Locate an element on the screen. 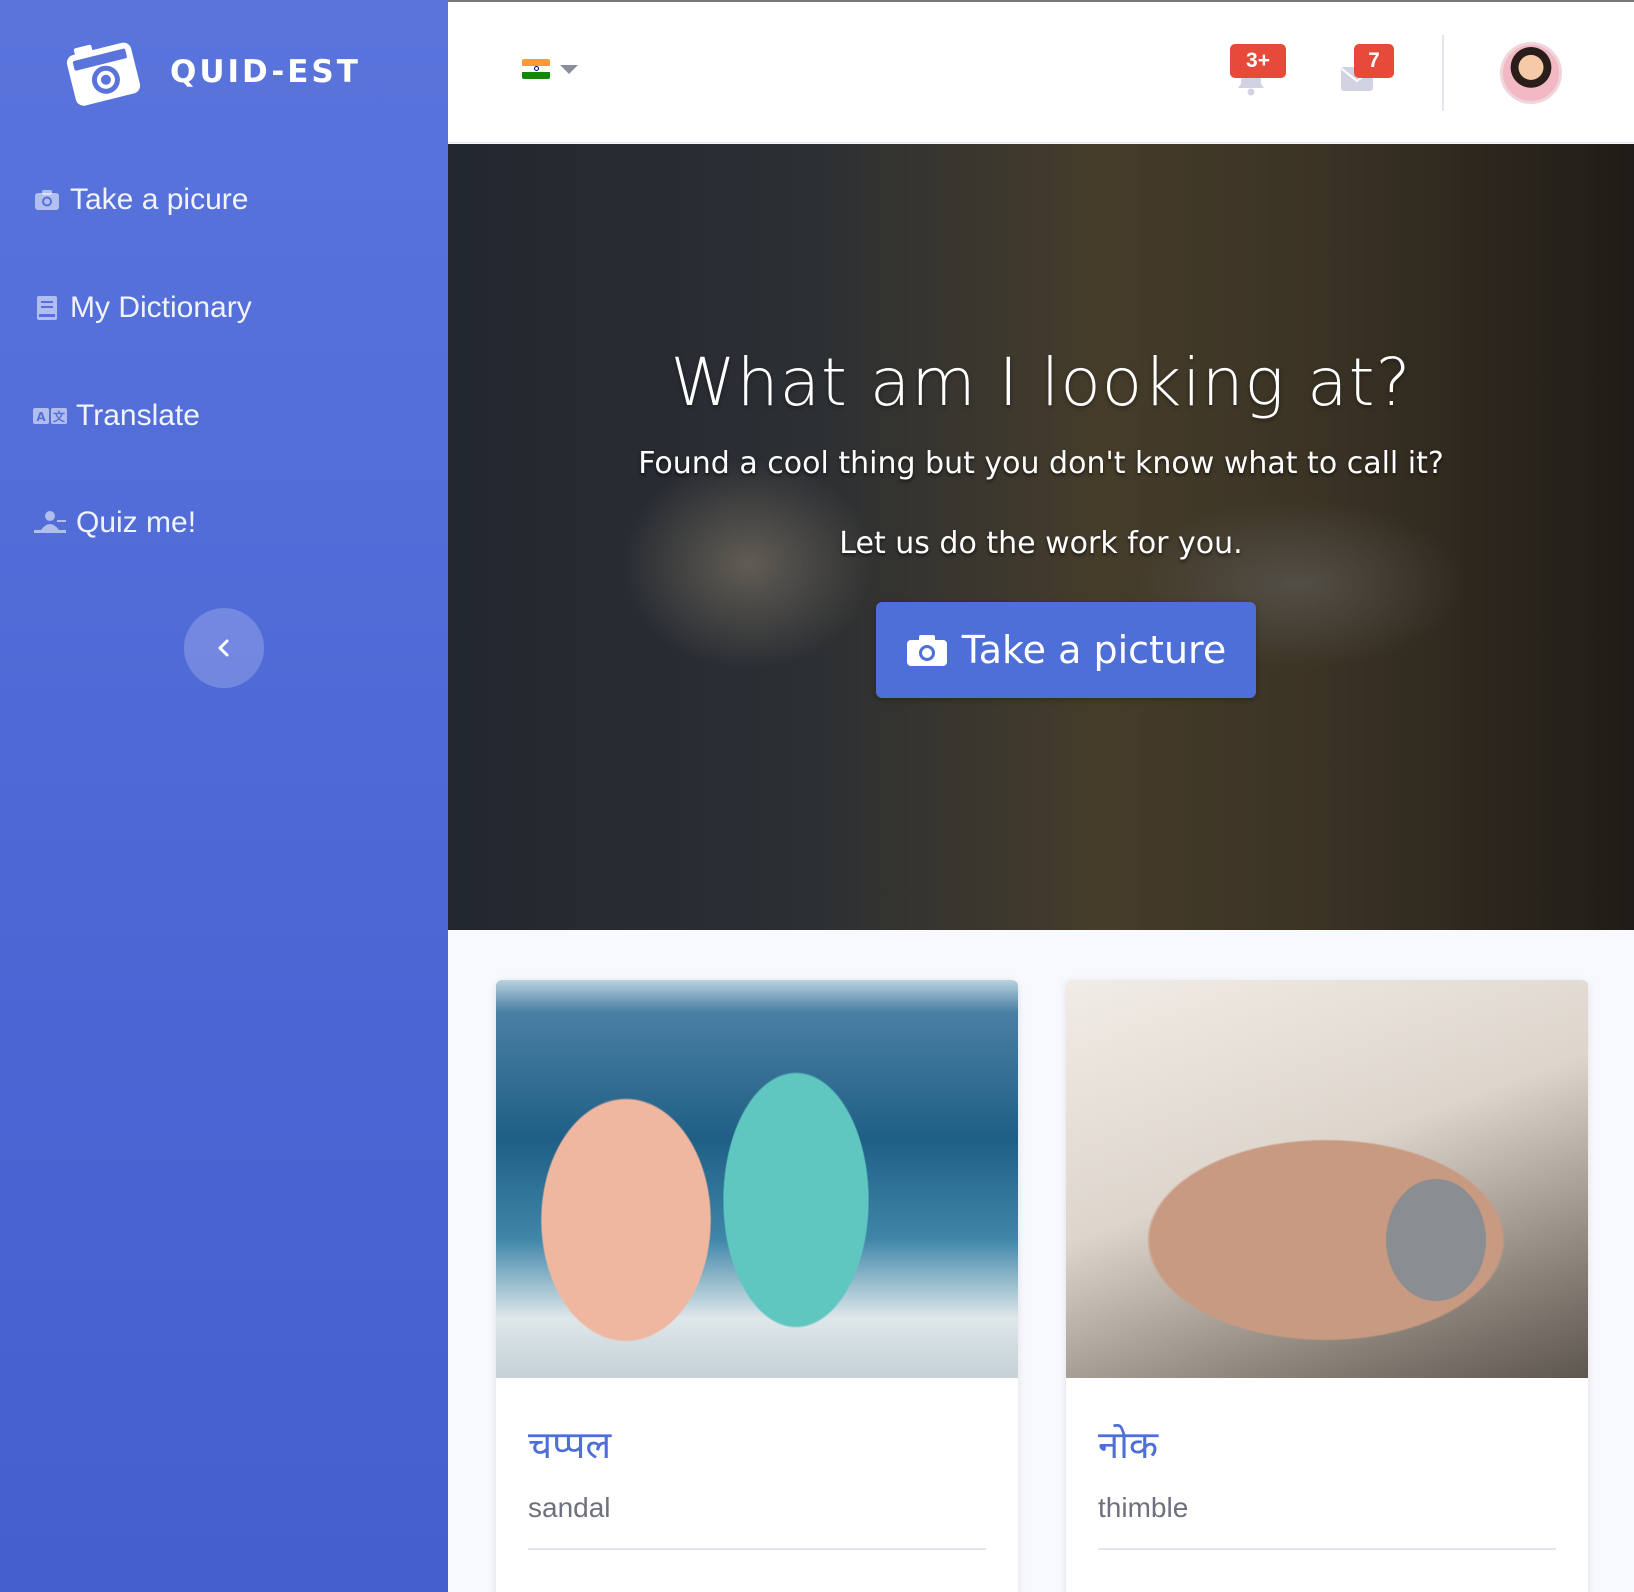  book-icon is located at coordinates (47, 308).